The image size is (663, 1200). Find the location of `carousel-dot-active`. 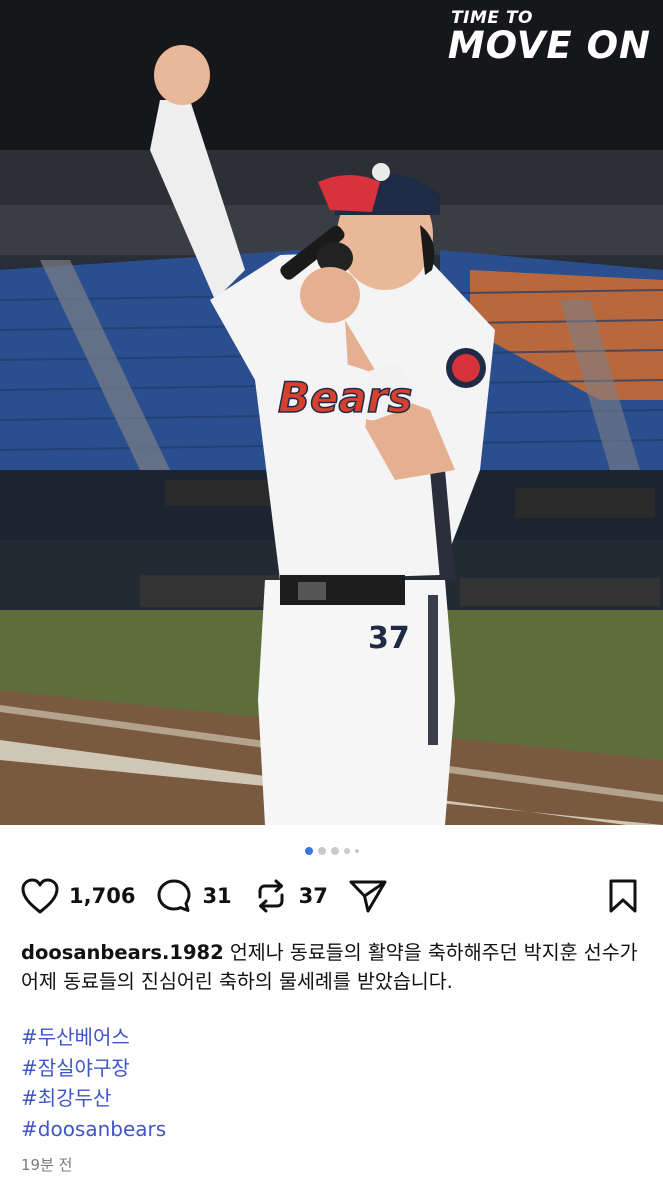

carousel-dot-active is located at coordinates (308, 851).